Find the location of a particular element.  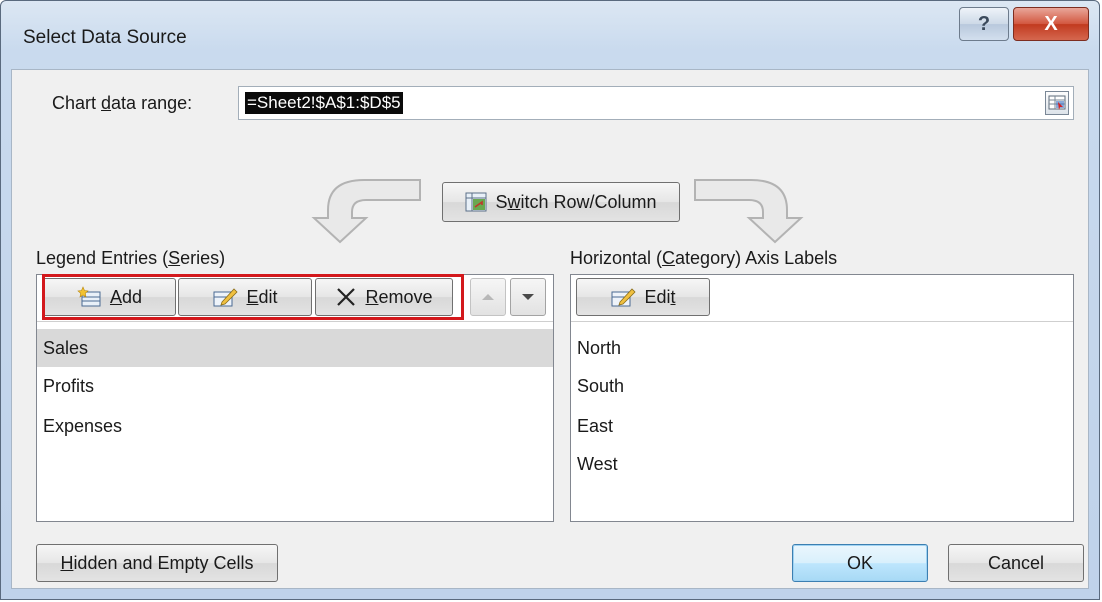

close-button: X is located at coordinates (1051, 24).